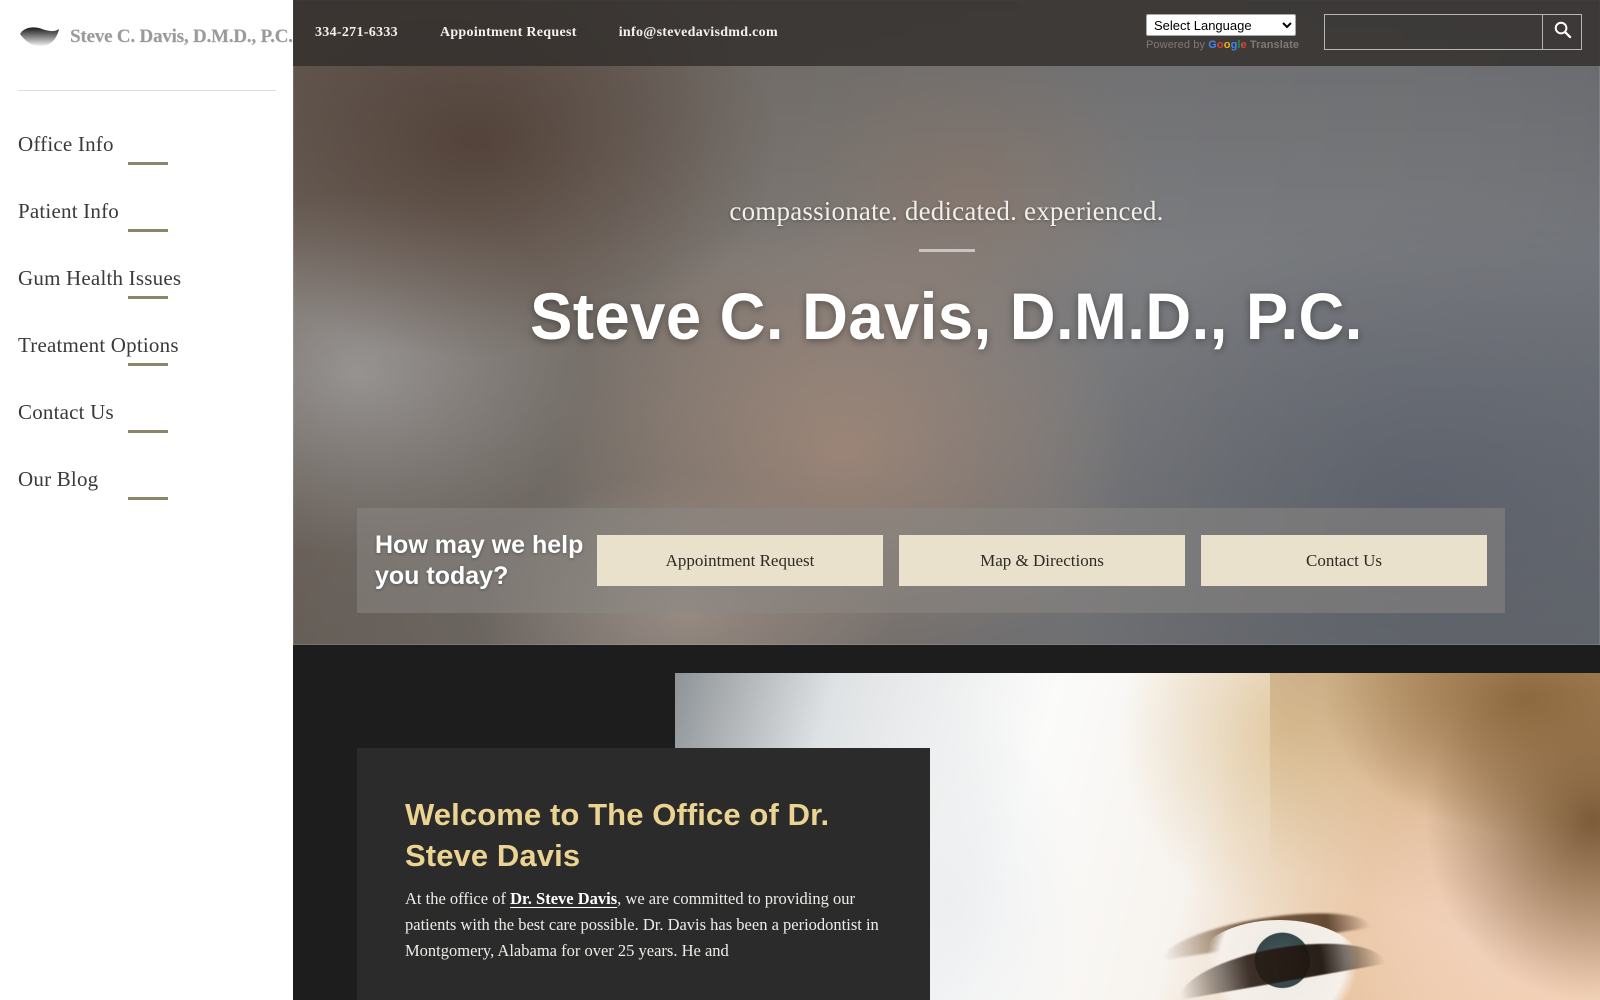 The height and width of the screenshot is (1000, 1600). Describe the element at coordinates (146, 427) in the screenshot. I see `sidebar-item-contact-us: Contact Us` at that location.